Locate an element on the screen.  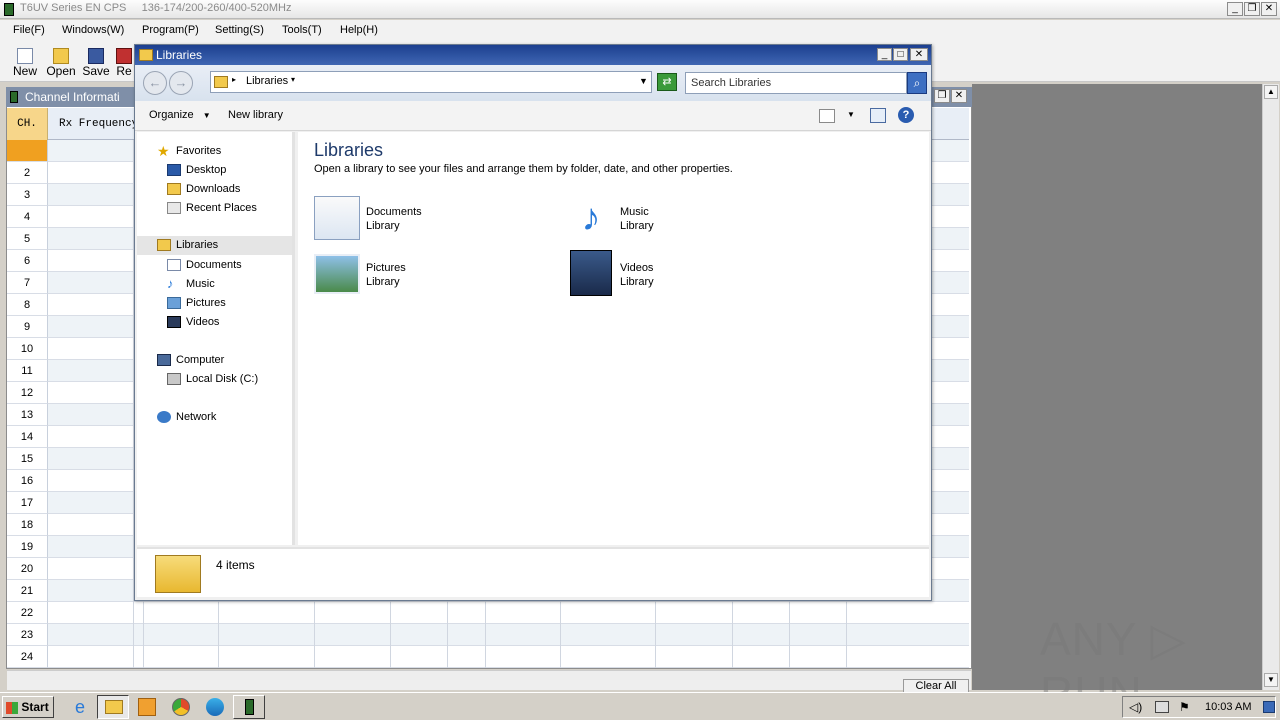
menu-windows: Windows(W) is located at coordinates (93, 30).